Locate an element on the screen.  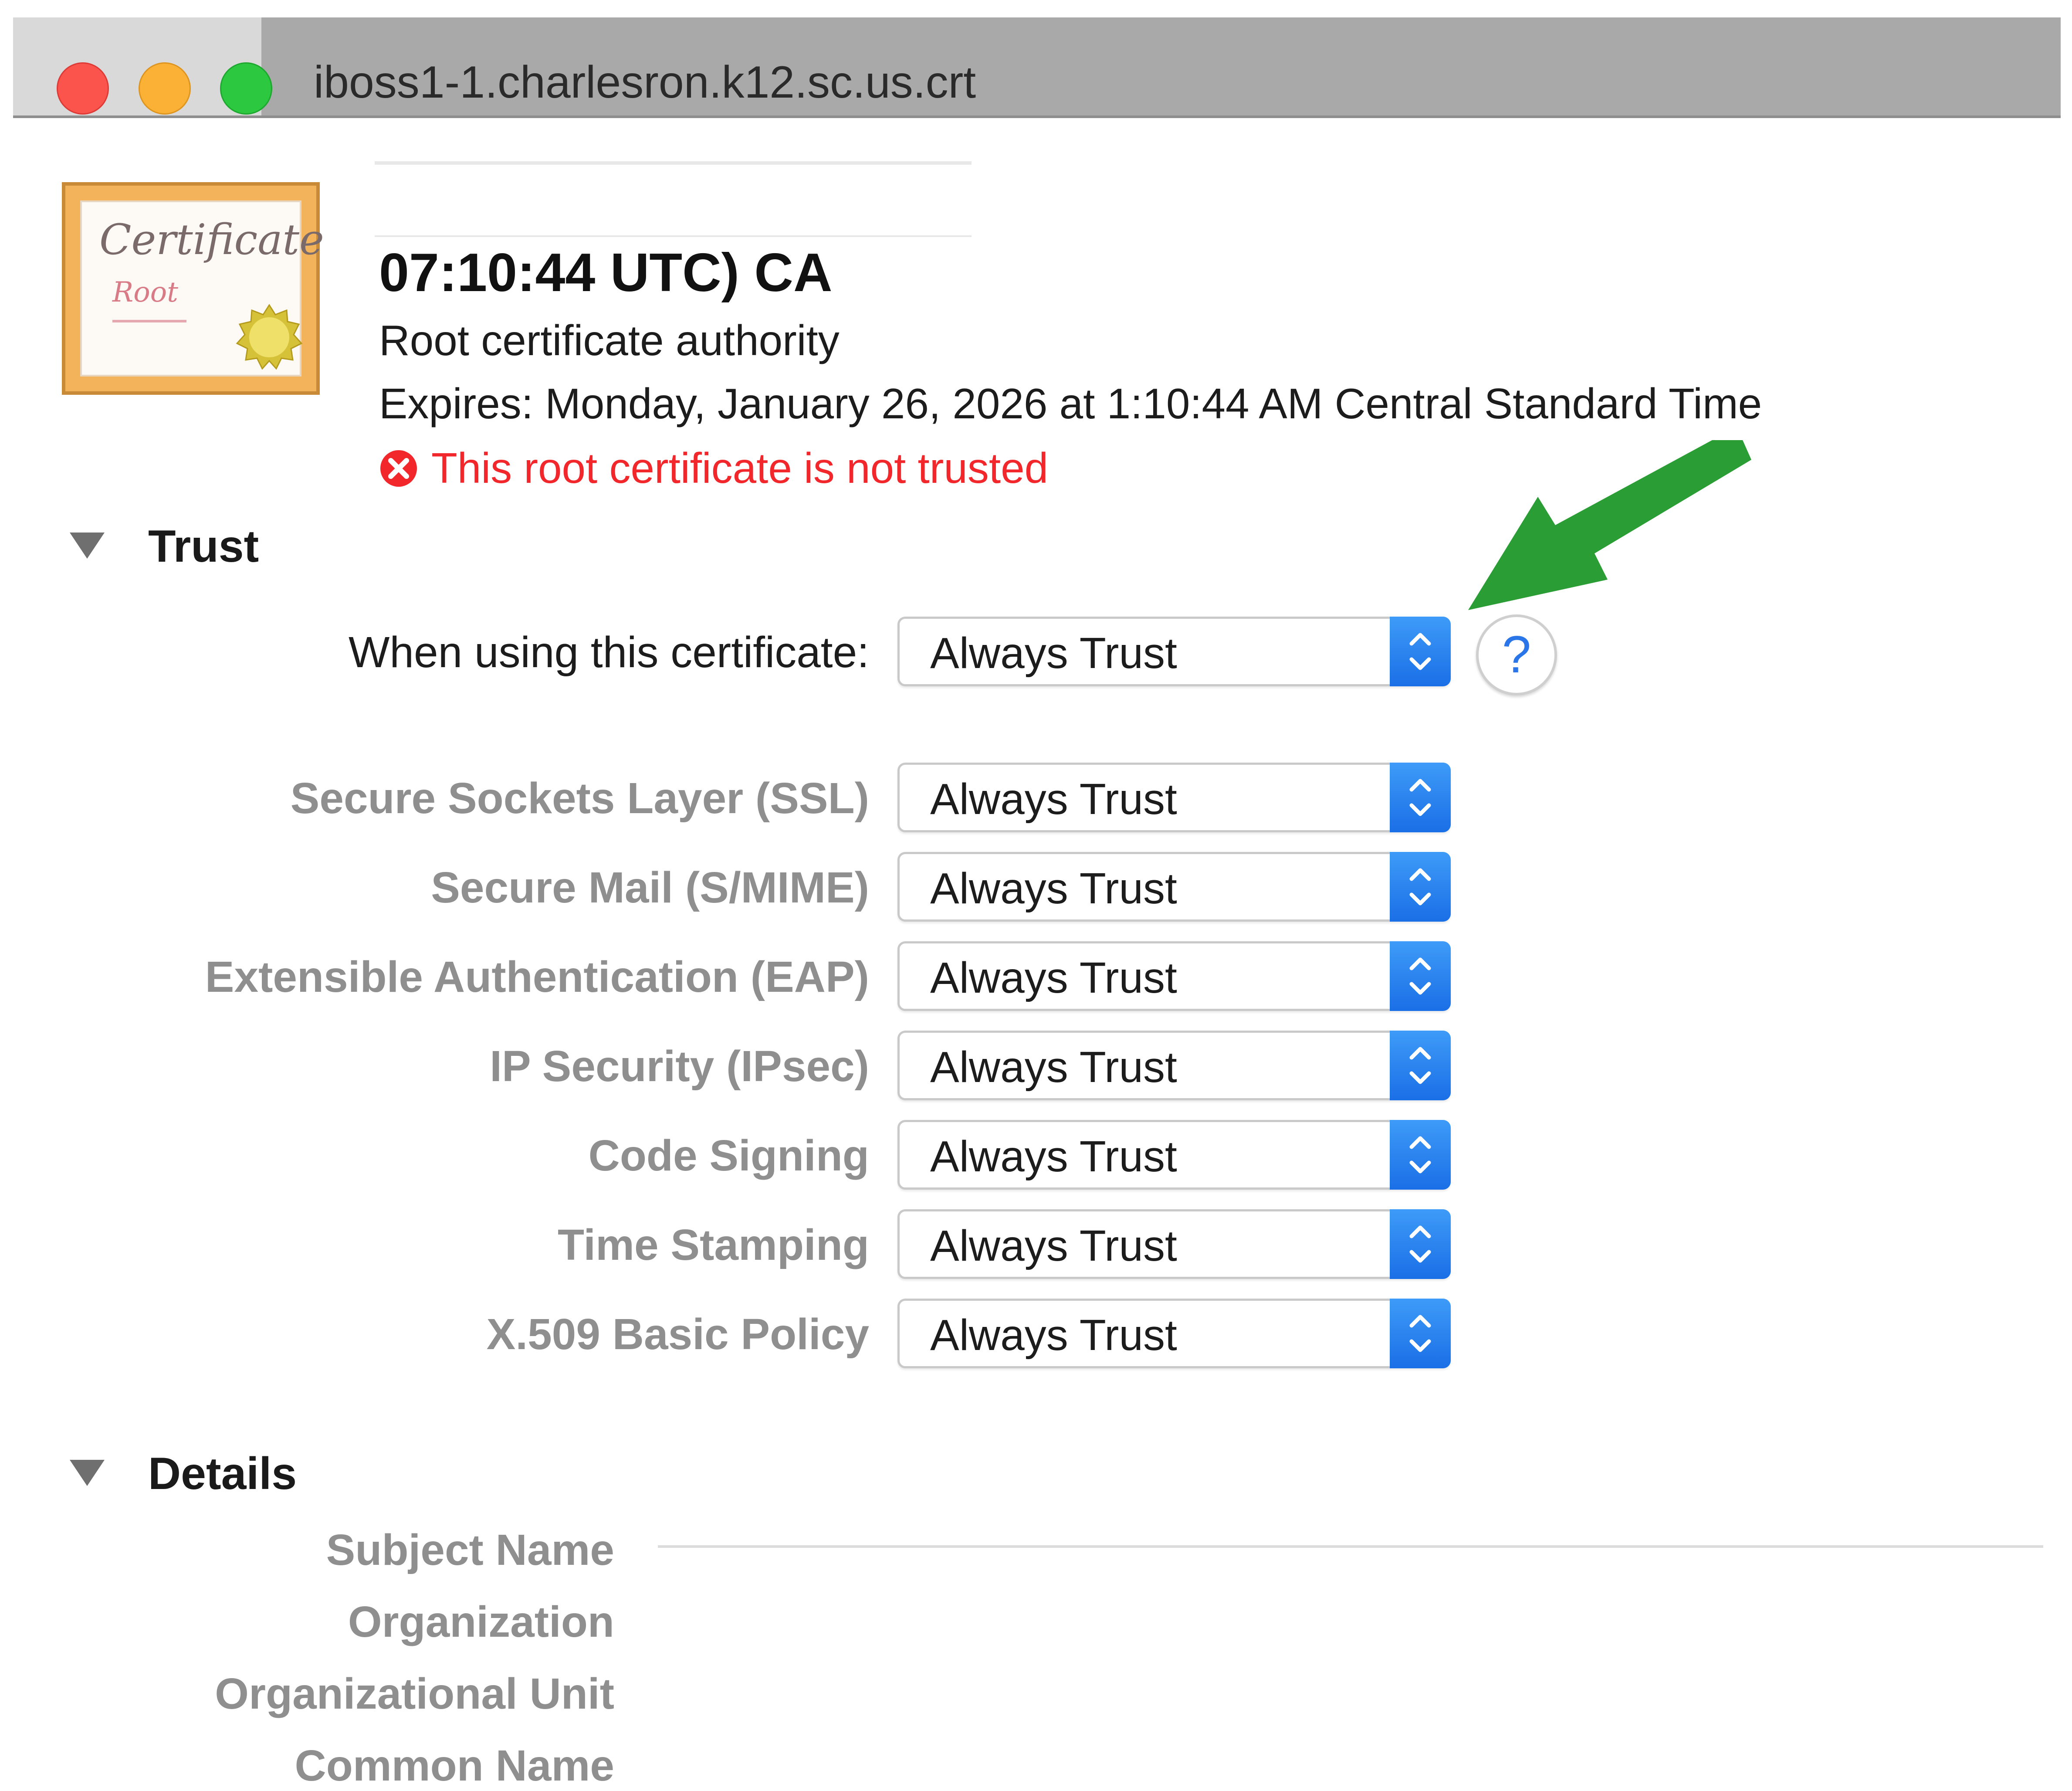
certificate-name: 07:10:44 UTC) CA is located at coordinates (606, 273).